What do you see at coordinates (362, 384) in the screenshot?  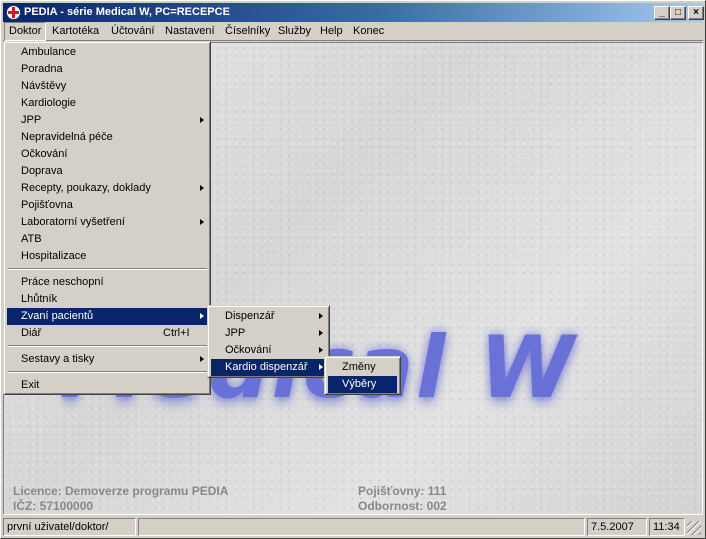 I see `submenu-item-vybery: Výběry` at bounding box center [362, 384].